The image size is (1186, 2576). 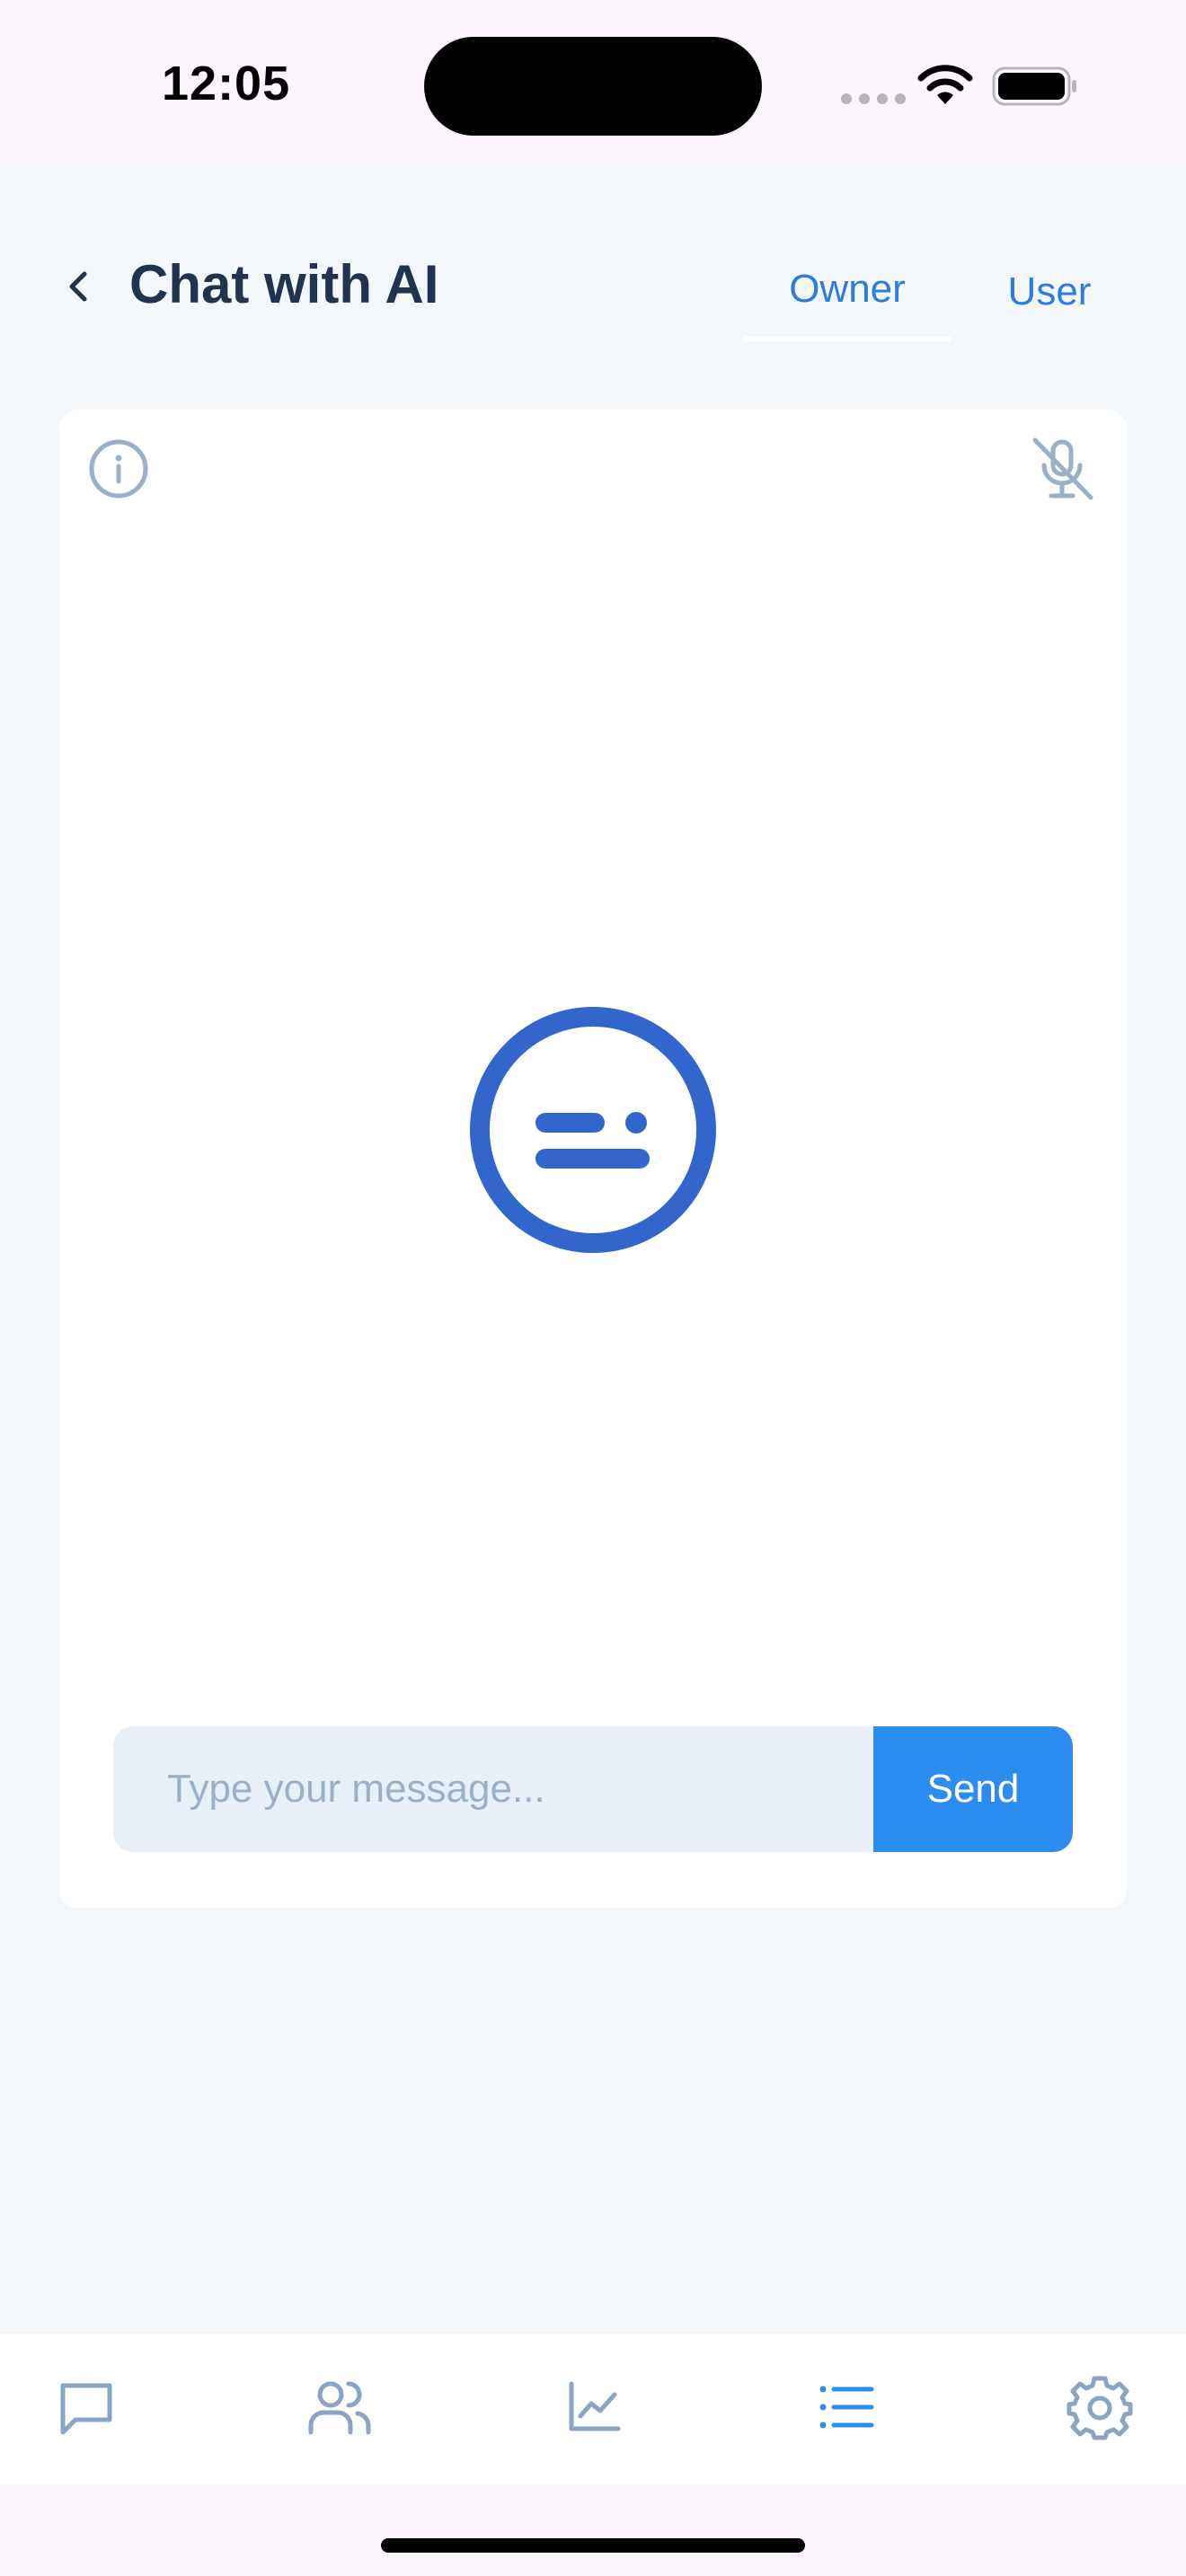 I want to click on status-time: 12:05, so click(x=226, y=83).